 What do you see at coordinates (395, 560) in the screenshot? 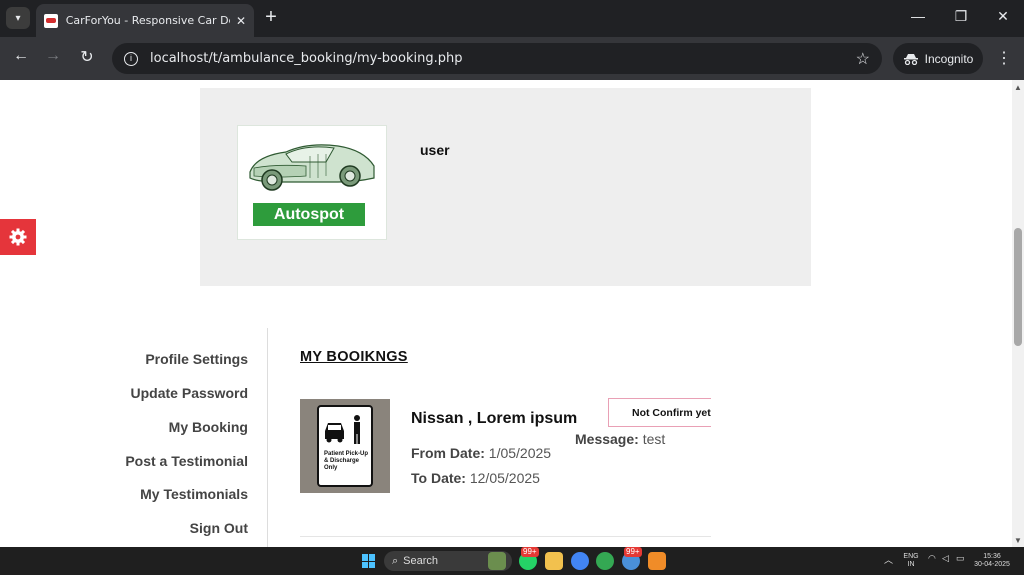
I see `search-icon: ⌕` at bounding box center [395, 560].